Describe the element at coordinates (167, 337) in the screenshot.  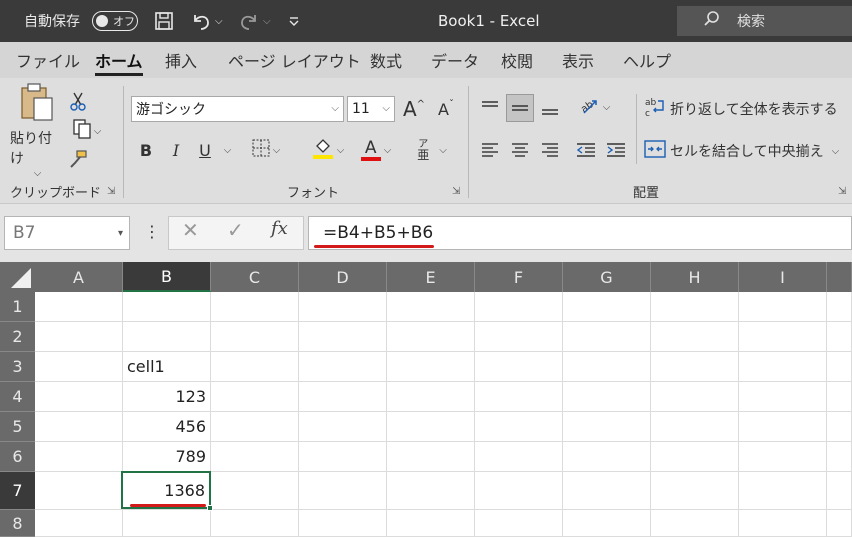
I see `cell-b2` at that location.